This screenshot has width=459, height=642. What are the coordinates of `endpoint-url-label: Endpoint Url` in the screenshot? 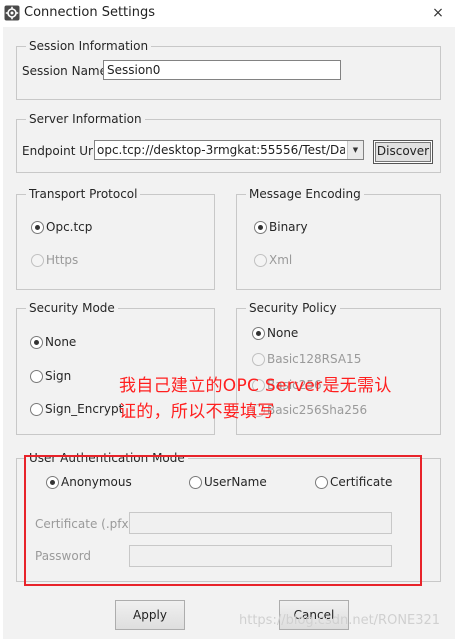 It's located at (59, 151).